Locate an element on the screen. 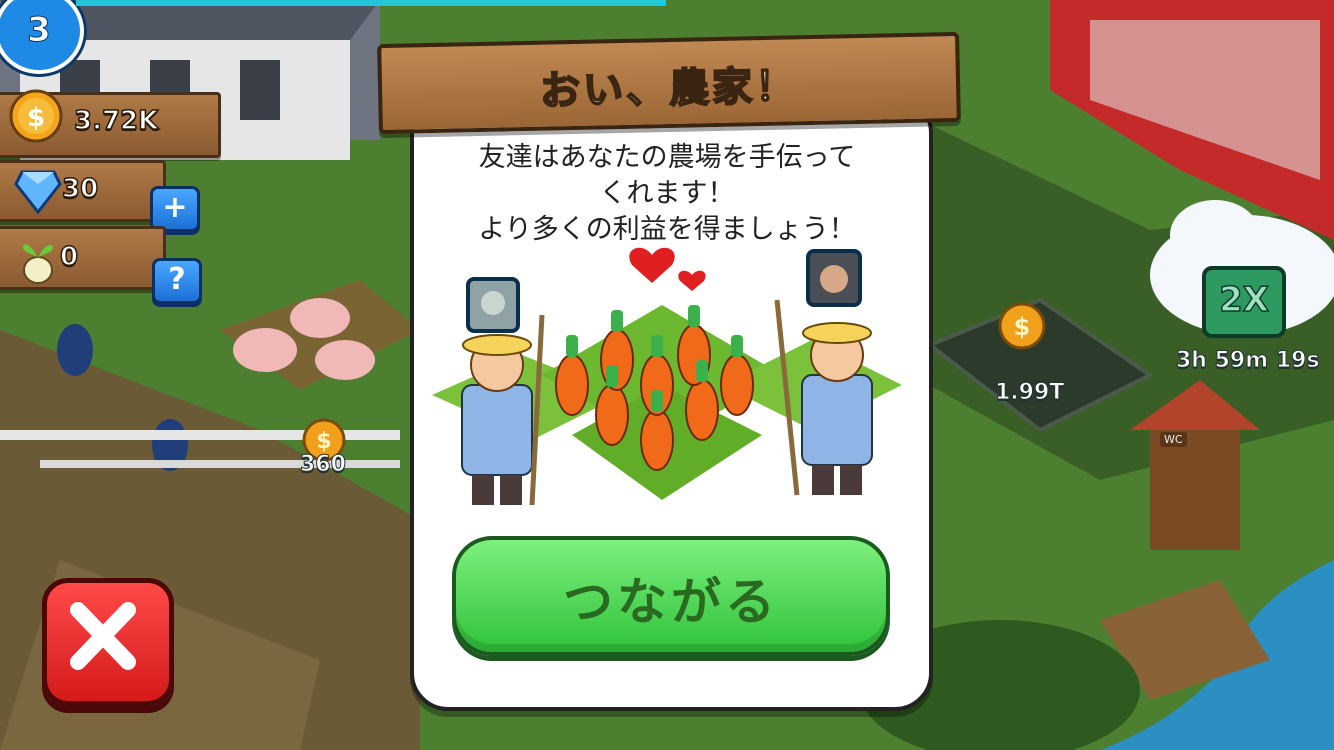 This screenshot has height=750, width=1334. coins-count: 3.72K is located at coordinates (116, 121).